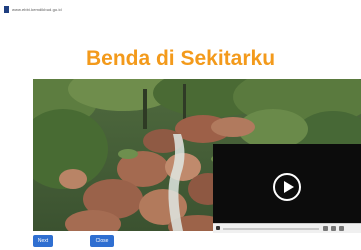 This screenshot has height=250, width=361. I want to click on next-button: Next, so click(43, 241).